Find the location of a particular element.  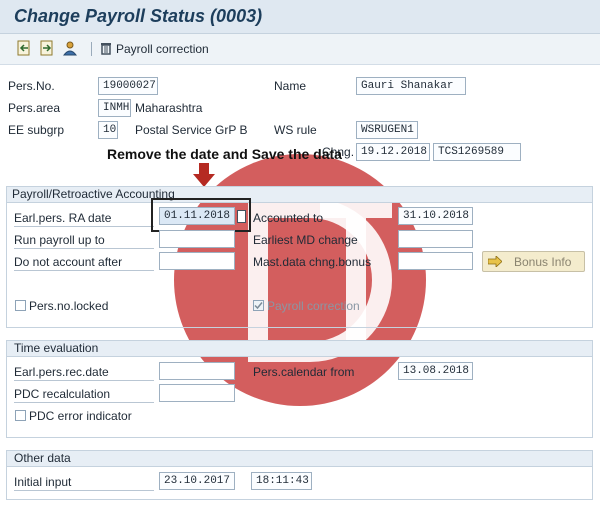

page-title: Change Payroll Status (0003) is located at coordinates (138, 16).